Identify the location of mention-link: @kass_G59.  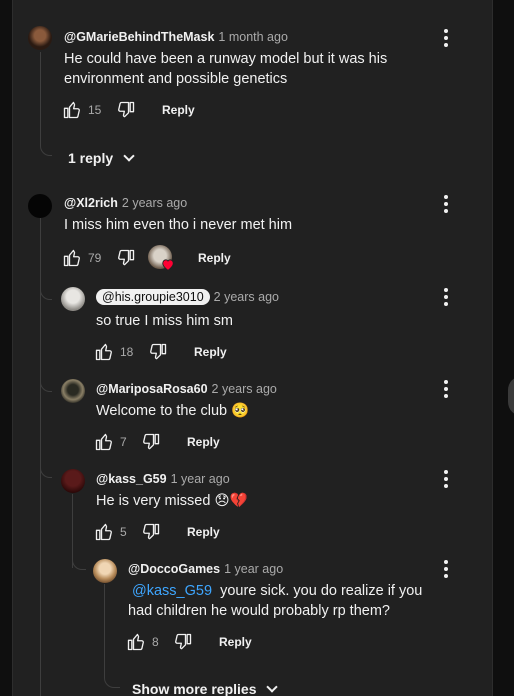
(172, 591).